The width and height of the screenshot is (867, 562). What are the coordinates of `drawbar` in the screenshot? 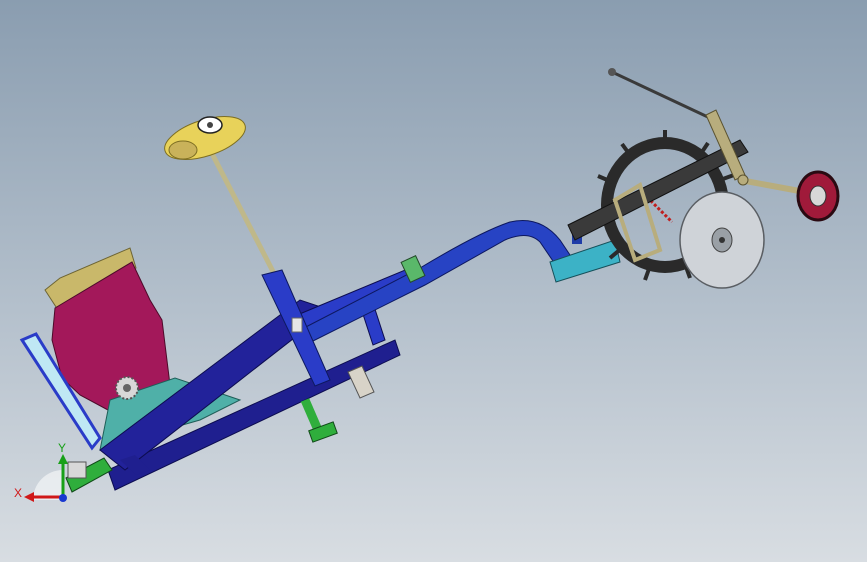 It's located at (436, 283).